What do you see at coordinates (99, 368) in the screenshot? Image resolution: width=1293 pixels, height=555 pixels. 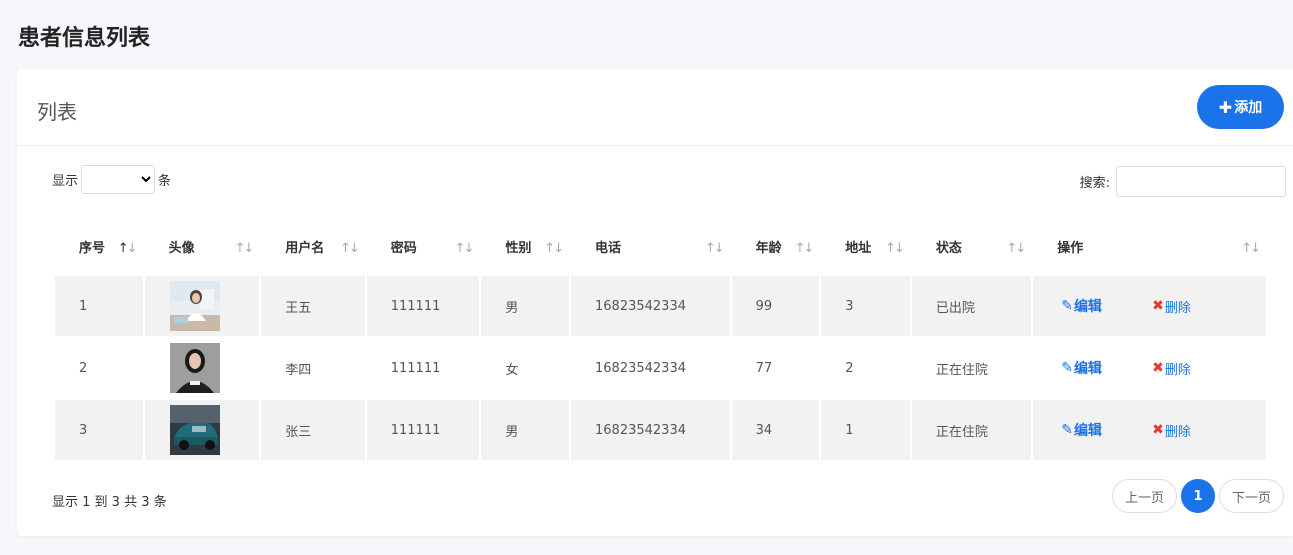 I see `cell-index: 2` at bounding box center [99, 368].